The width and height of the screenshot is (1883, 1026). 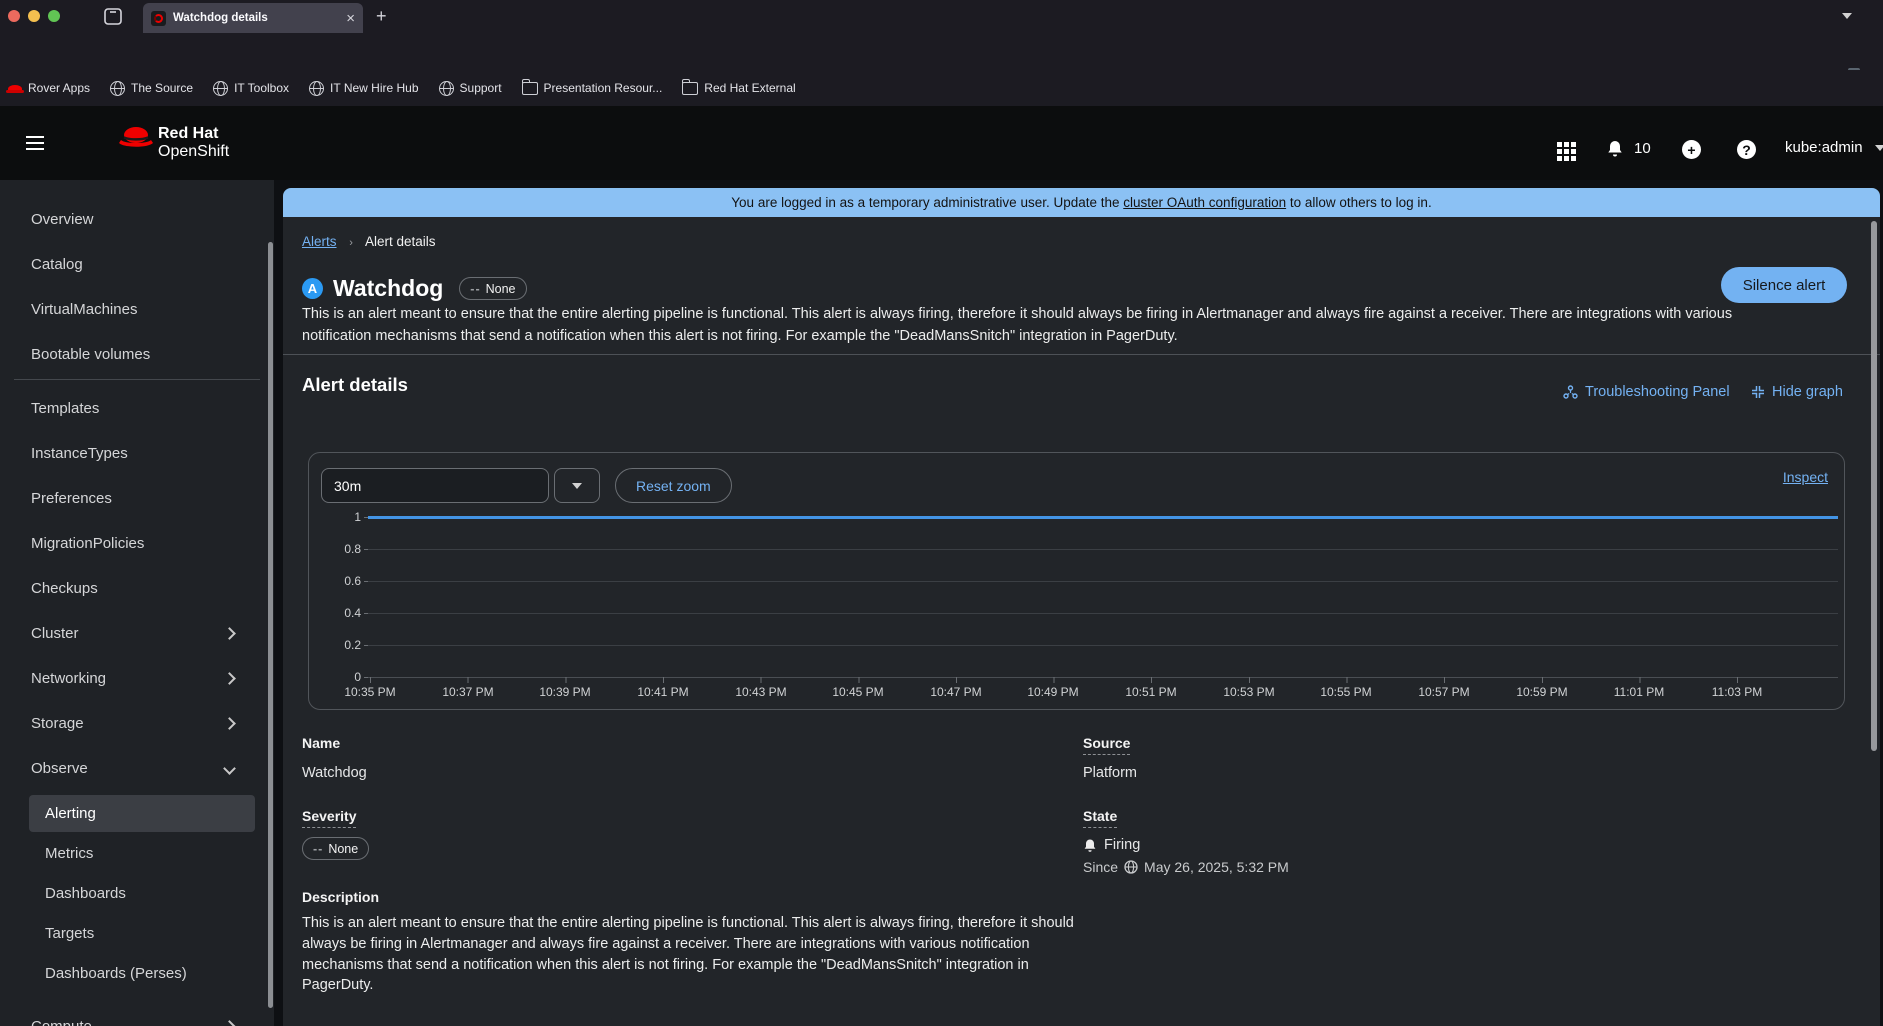 What do you see at coordinates (137, 679) in the screenshot?
I see `sidebar-item-networking: Networking` at bounding box center [137, 679].